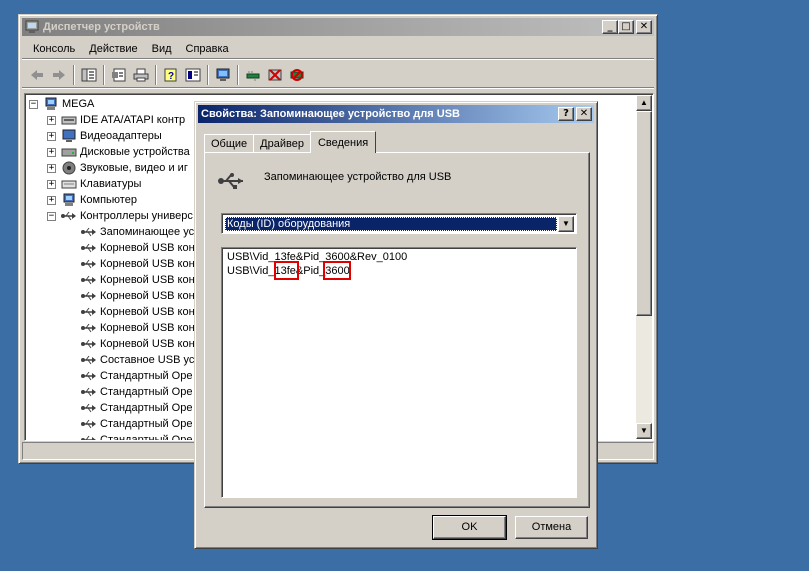 Image resolution: width=809 pixels, height=571 pixels. What do you see at coordinates (113, 49) in the screenshot?
I see `menu-action: Действие` at bounding box center [113, 49].